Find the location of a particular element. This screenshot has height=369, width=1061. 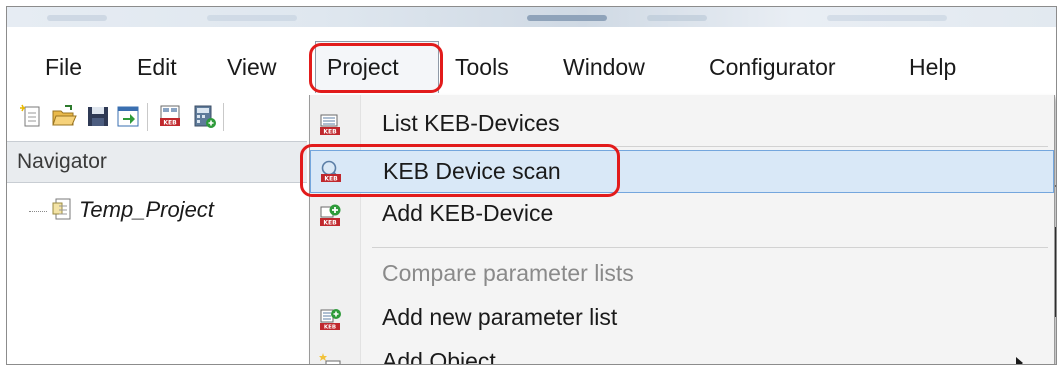

menu-configurator: Configurator is located at coordinates (772, 67).